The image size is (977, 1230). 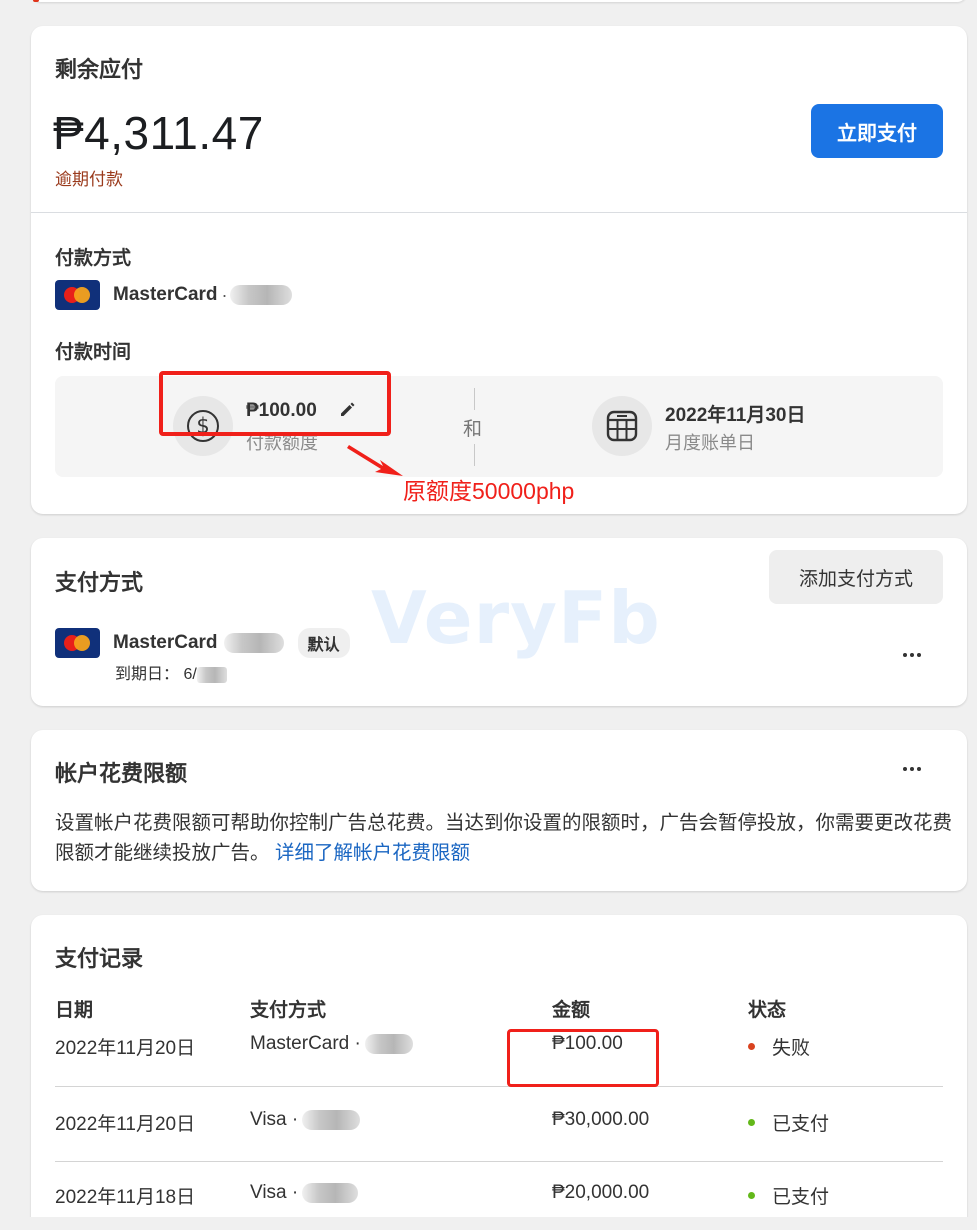 What do you see at coordinates (791, 1048) in the screenshot?
I see `status-text: 失败` at bounding box center [791, 1048].